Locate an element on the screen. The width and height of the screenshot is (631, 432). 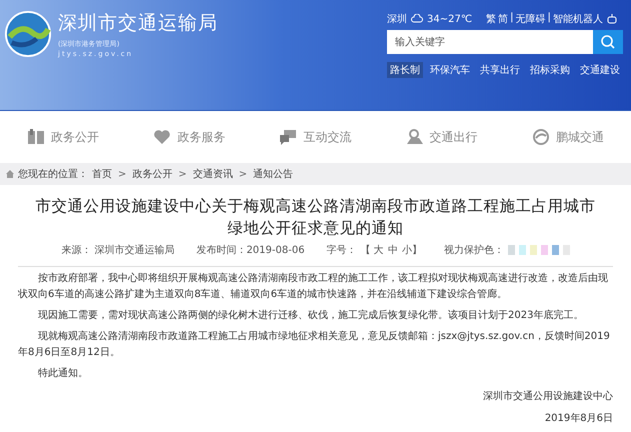
paragraph: 按市政府部署，我中心即将组织开展梅观高速公路清湖南段市政工程的施工工作，该工程拟对现状梅观高速进行改造，改造后由现状双向6车道的高速公路扩建为主道双向8车道、辅道双向6车道的城市快速路，并在沿线辅道下建设综合管廊。 is located at coordinates (313, 287).